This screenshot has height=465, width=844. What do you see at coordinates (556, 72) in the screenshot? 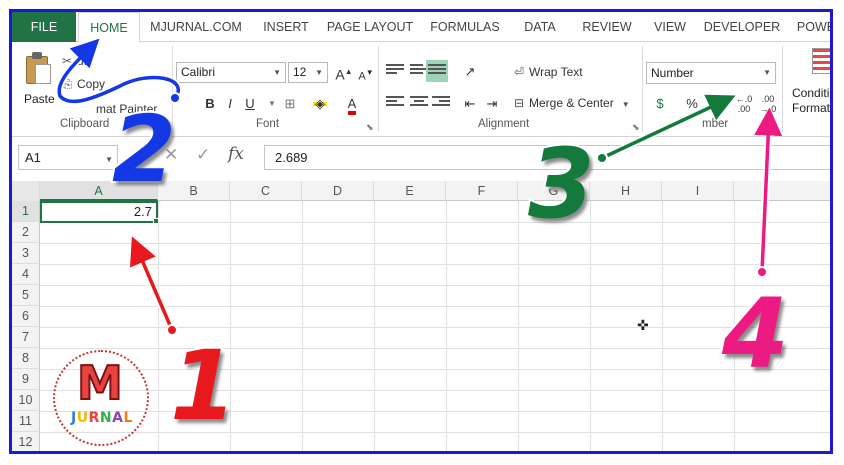
I see `wrap-text-label: Wrap Text` at bounding box center [556, 72].